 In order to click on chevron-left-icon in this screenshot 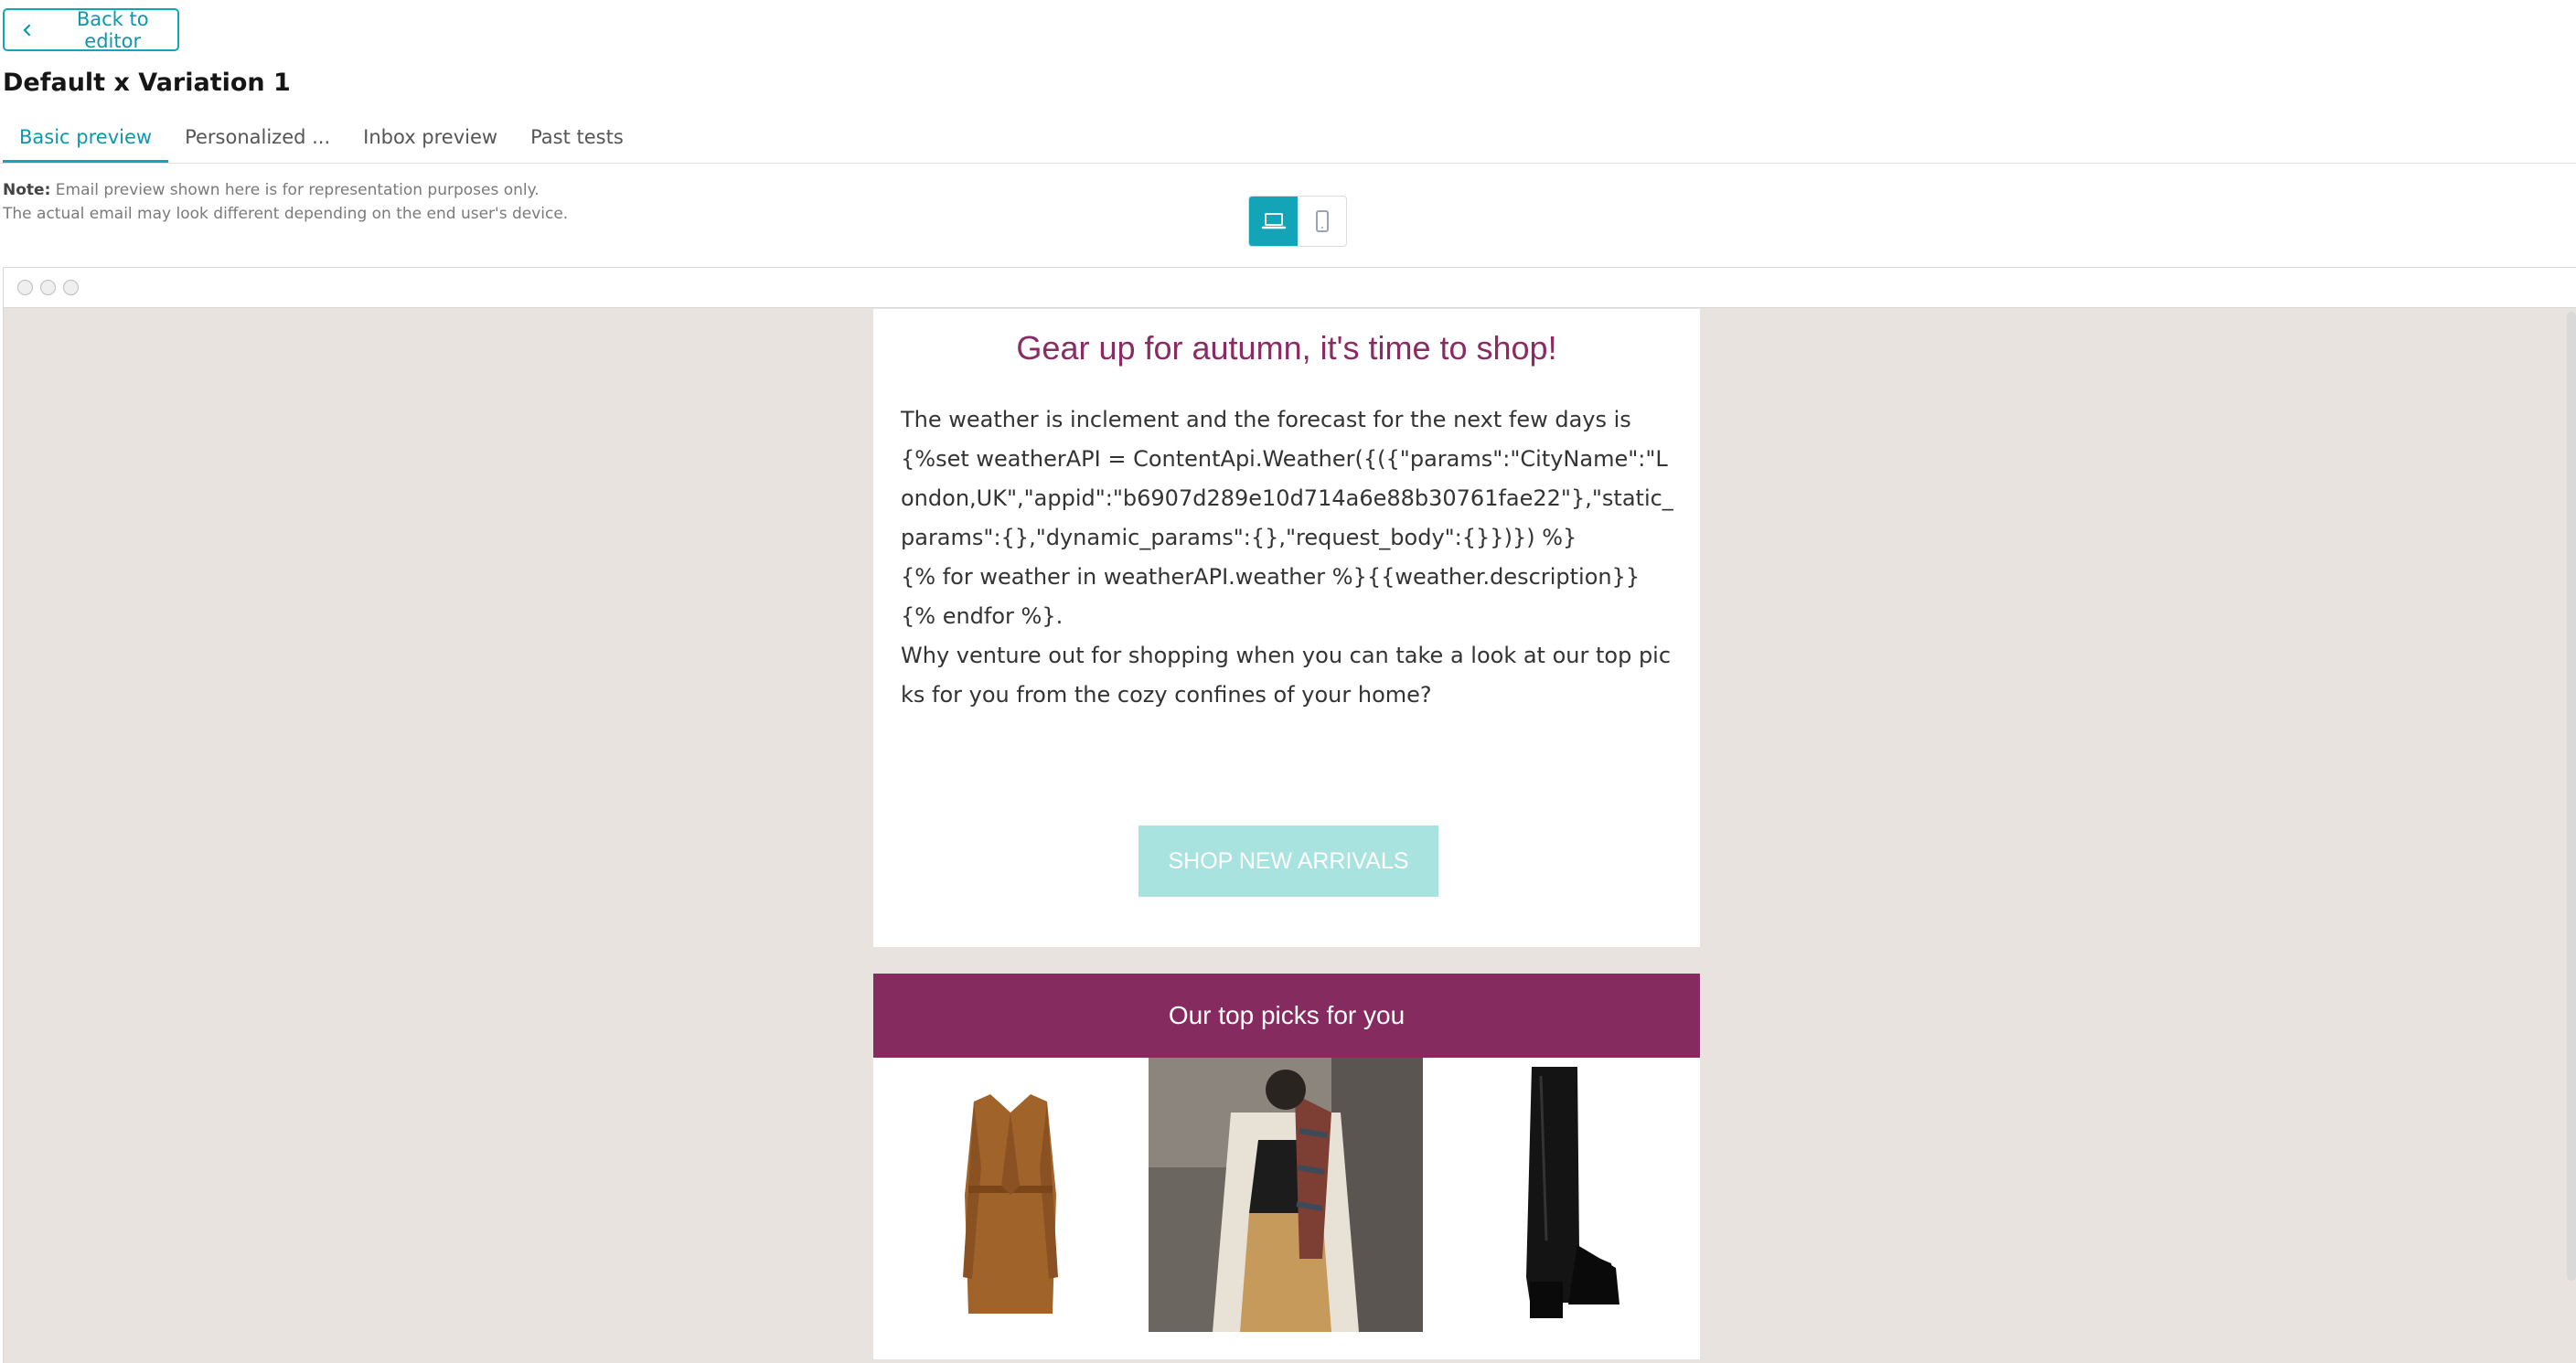, I will do `click(27, 30)`.